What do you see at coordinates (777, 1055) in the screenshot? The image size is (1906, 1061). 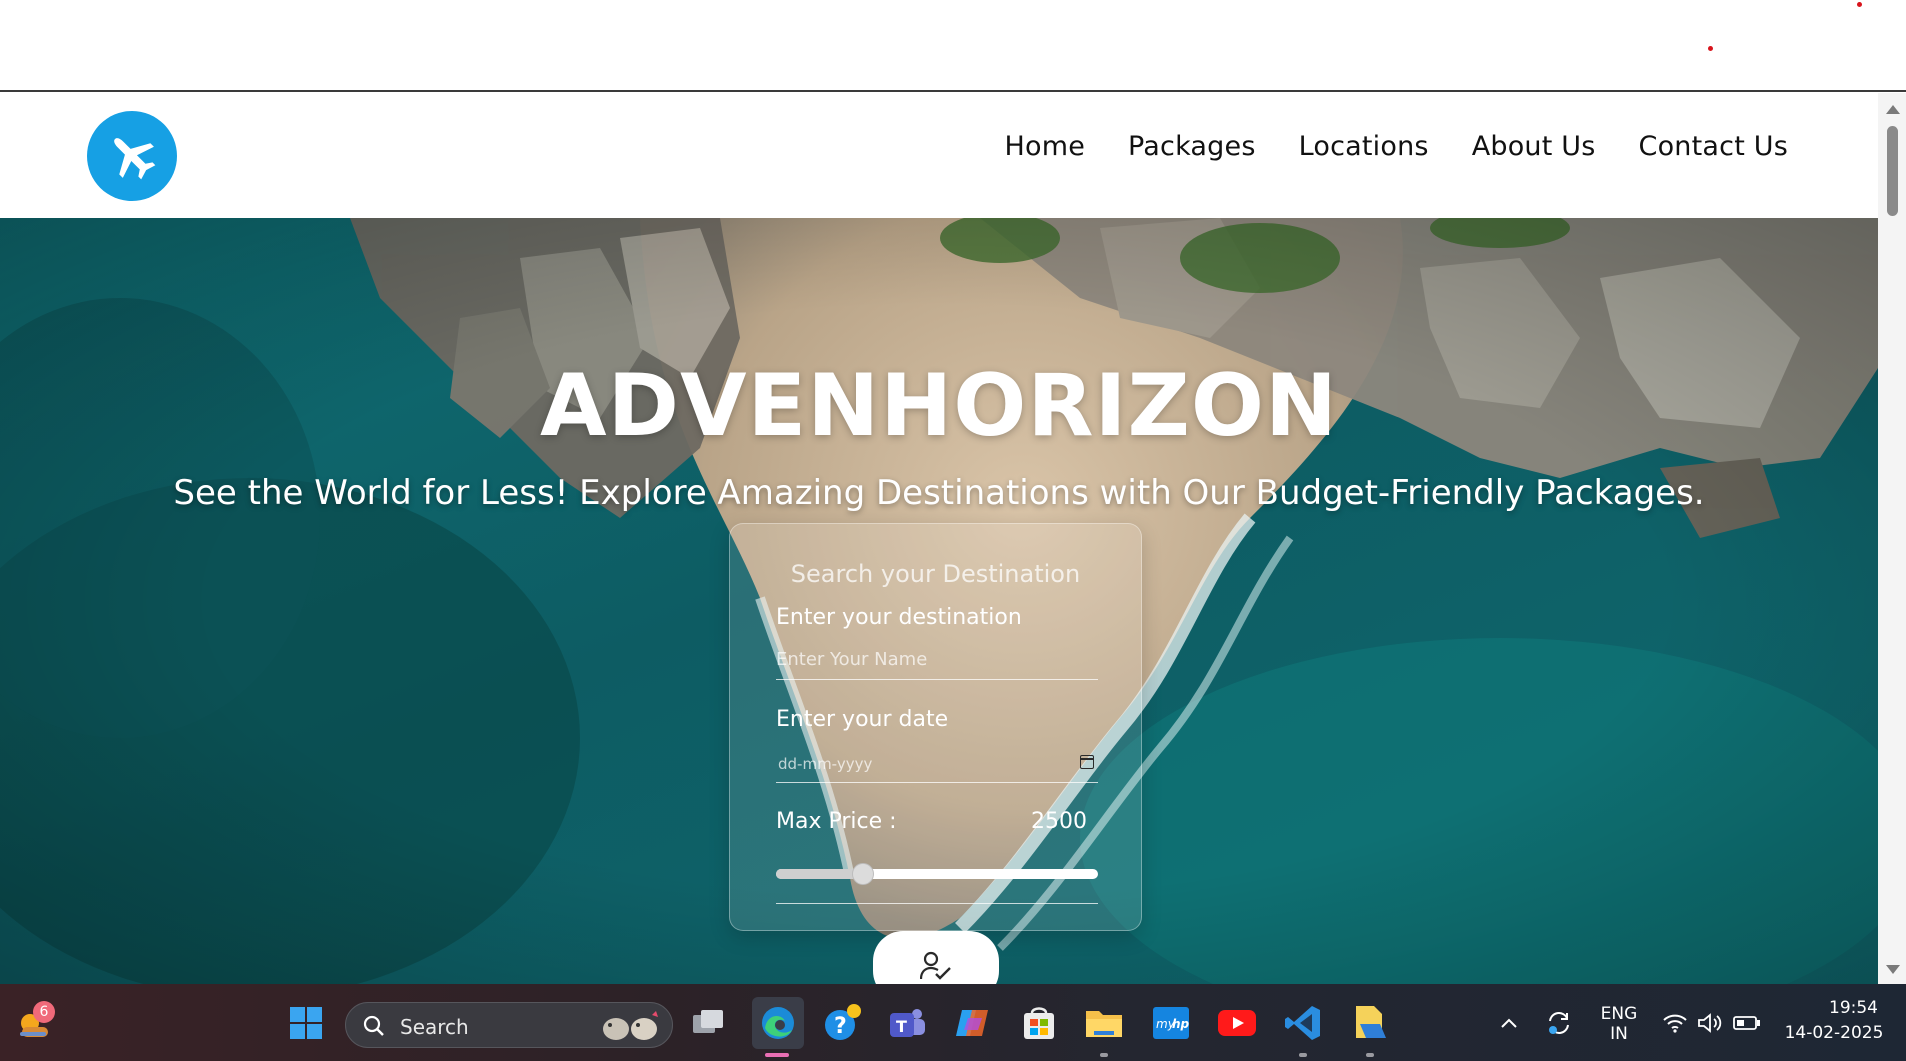 I see `edge-active-indicator` at bounding box center [777, 1055].